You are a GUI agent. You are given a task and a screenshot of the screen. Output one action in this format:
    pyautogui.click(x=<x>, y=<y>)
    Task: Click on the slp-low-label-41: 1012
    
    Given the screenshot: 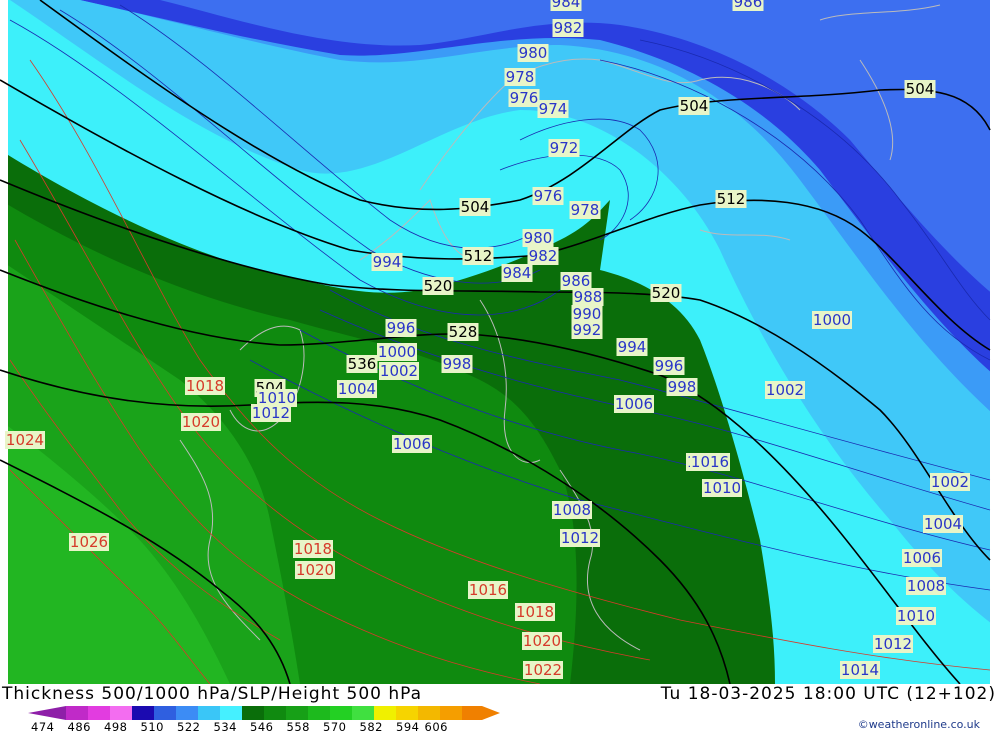 What is the action you would take?
    pyautogui.click(x=893, y=644)
    